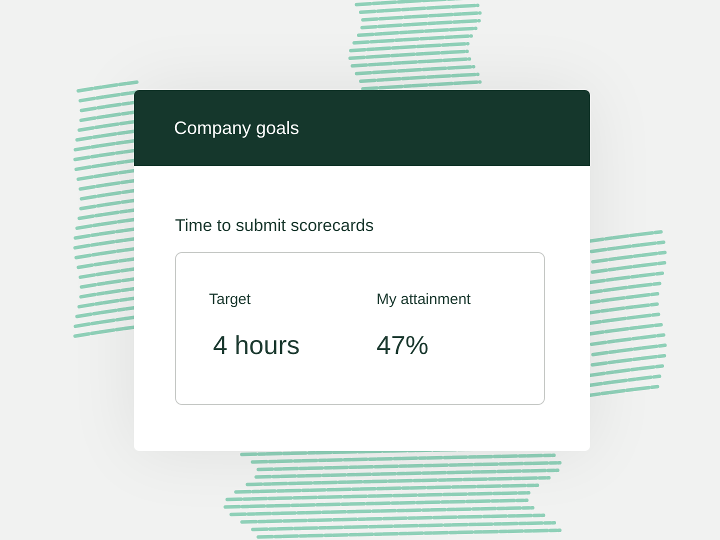 This screenshot has height=540, width=720. I want to click on metric-name: Time to submit scorecards, so click(275, 226).